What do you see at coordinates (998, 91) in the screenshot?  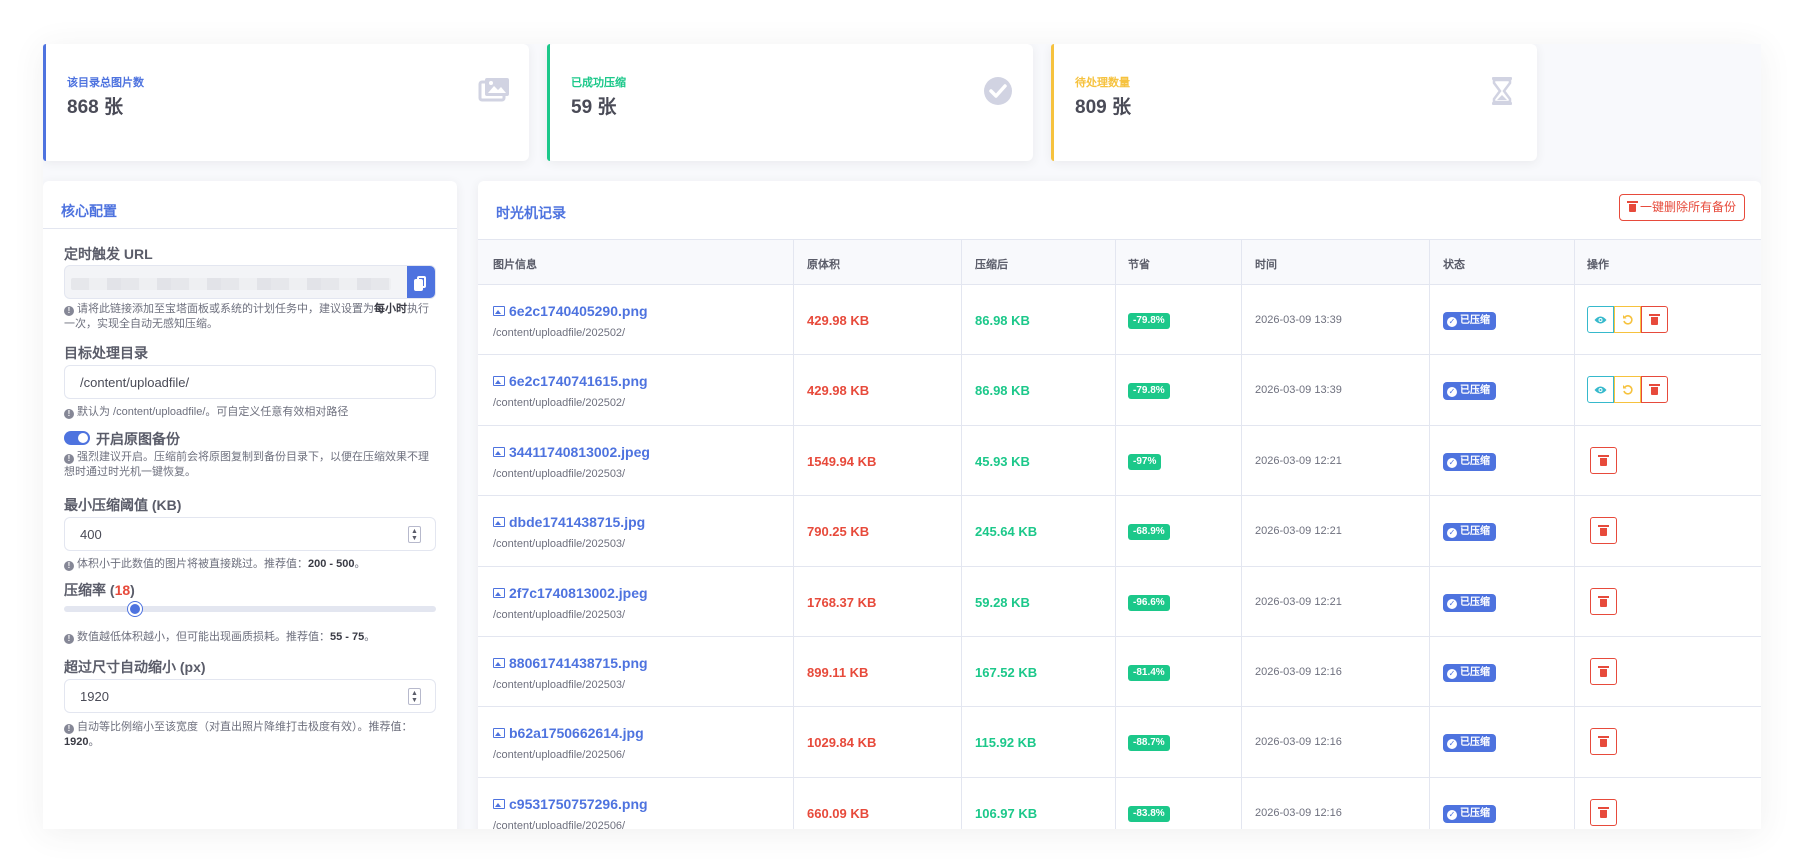 I see `check-circle-icon` at bounding box center [998, 91].